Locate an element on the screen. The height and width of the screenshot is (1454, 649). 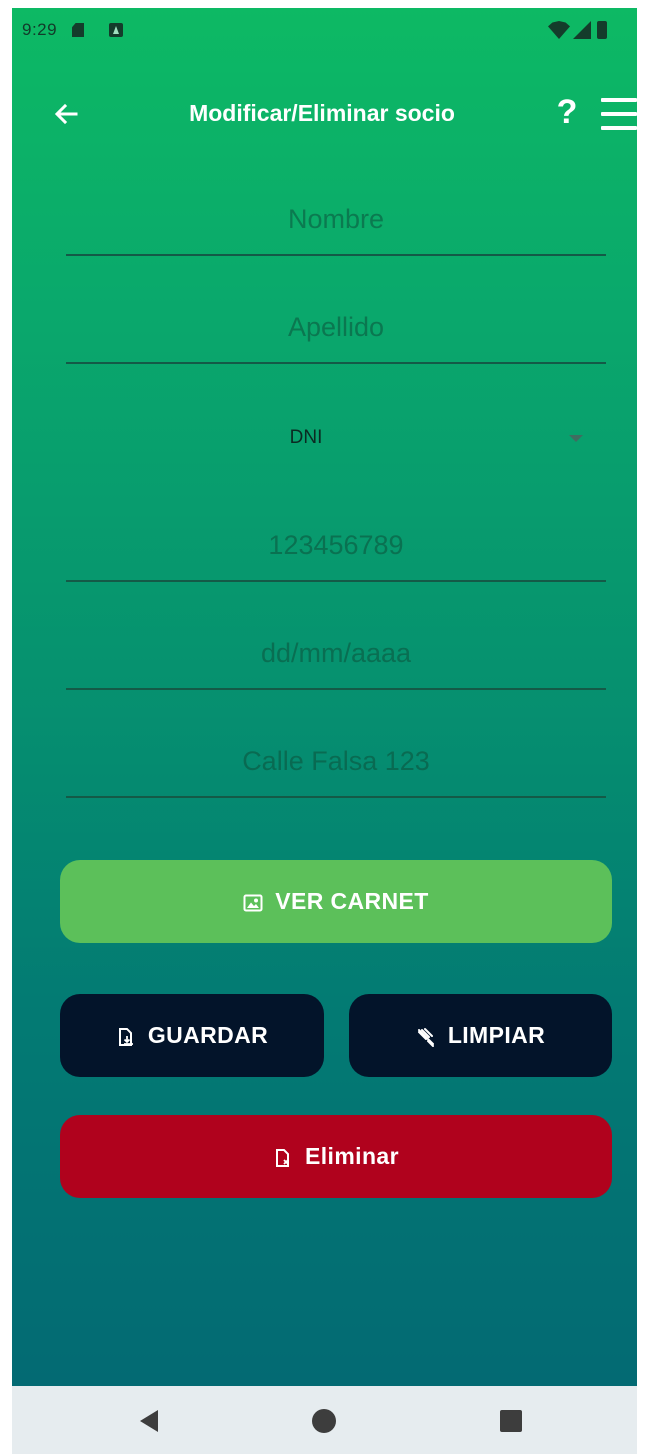
delete-file-icon is located at coordinates (283, 1157).